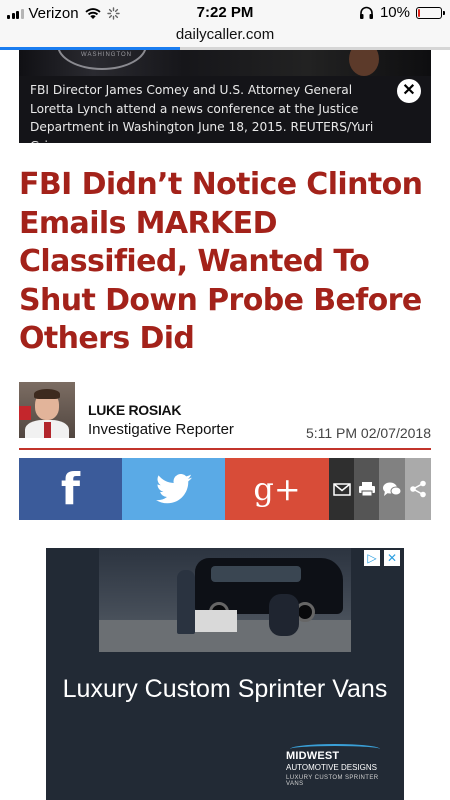 Image resolution: width=450 pixels, height=800 pixels. What do you see at coordinates (134, 410) in the screenshot?
I see `author-name: LUKE ROSIAK` at bounding box center [134, 410].